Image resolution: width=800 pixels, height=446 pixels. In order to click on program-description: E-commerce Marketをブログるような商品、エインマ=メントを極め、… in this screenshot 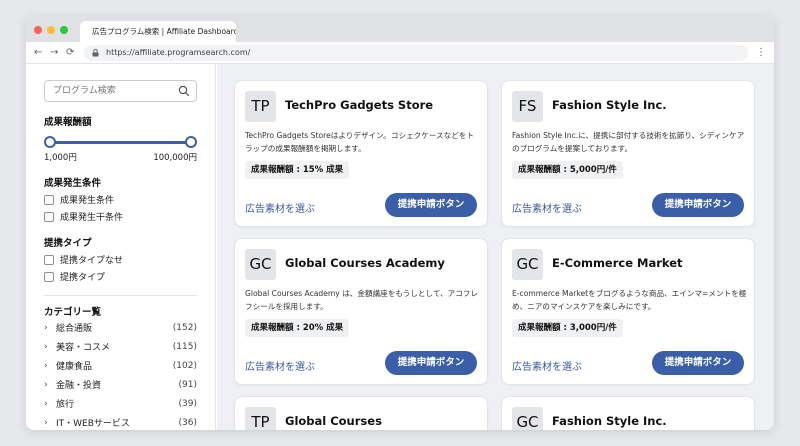, I will do `click(629, 300)`.